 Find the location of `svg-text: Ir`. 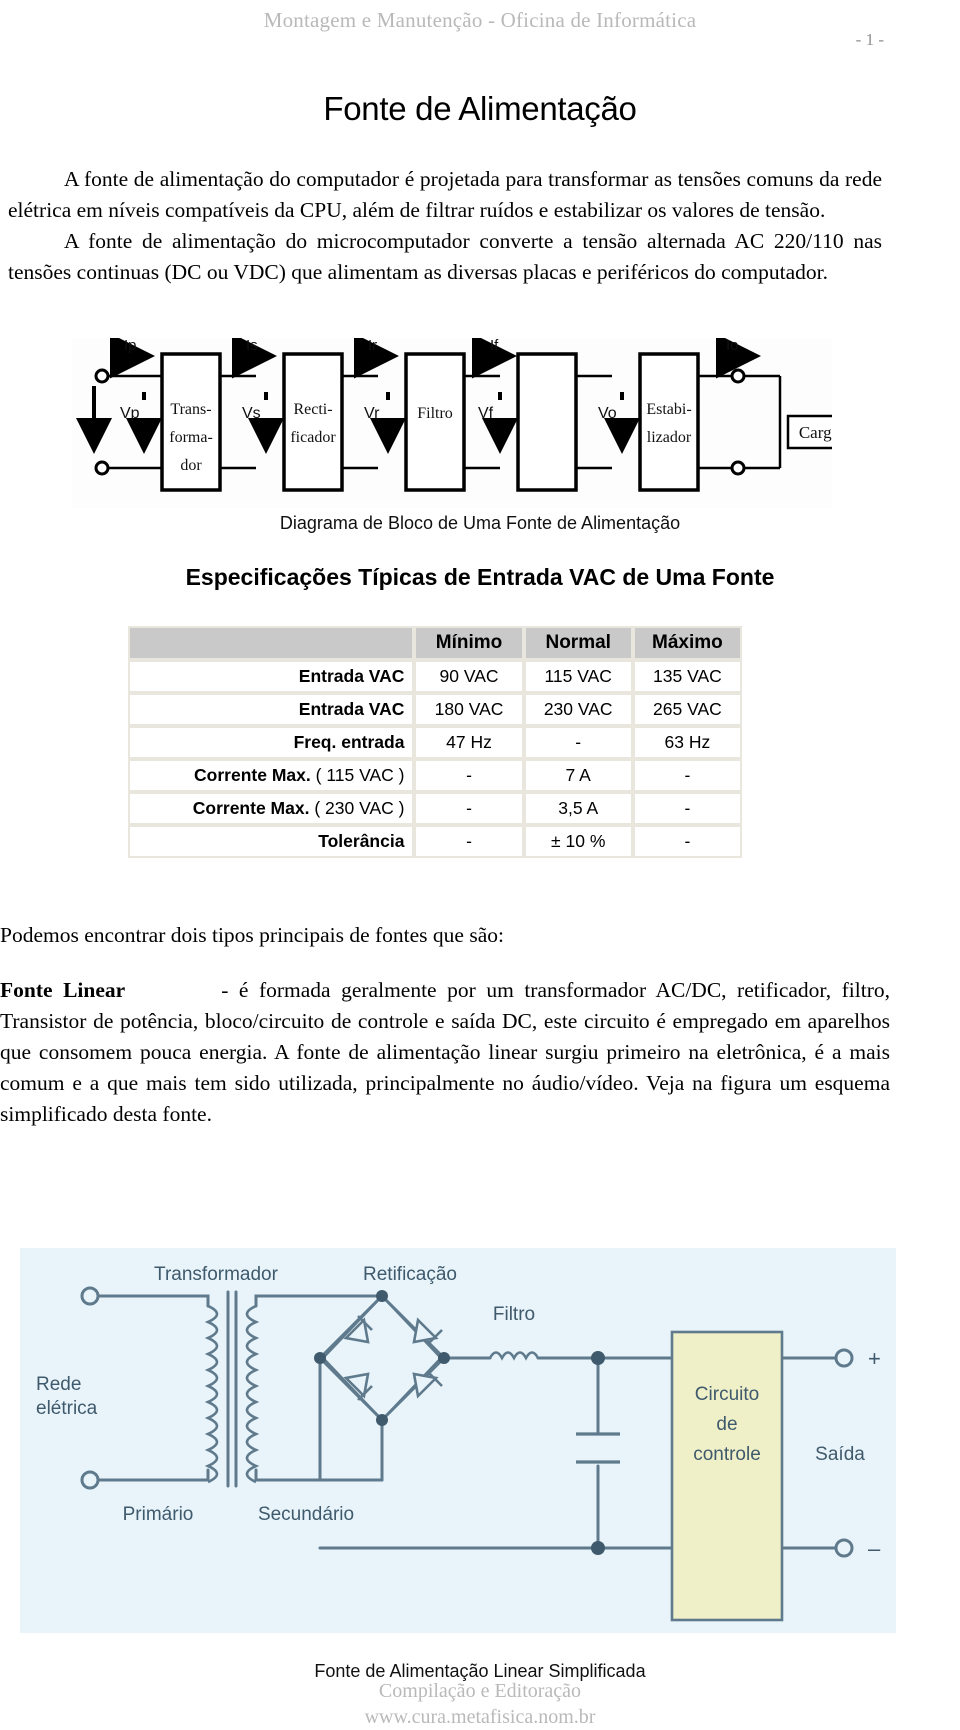

svg-text: Ir is located at coordinates (372, 346).